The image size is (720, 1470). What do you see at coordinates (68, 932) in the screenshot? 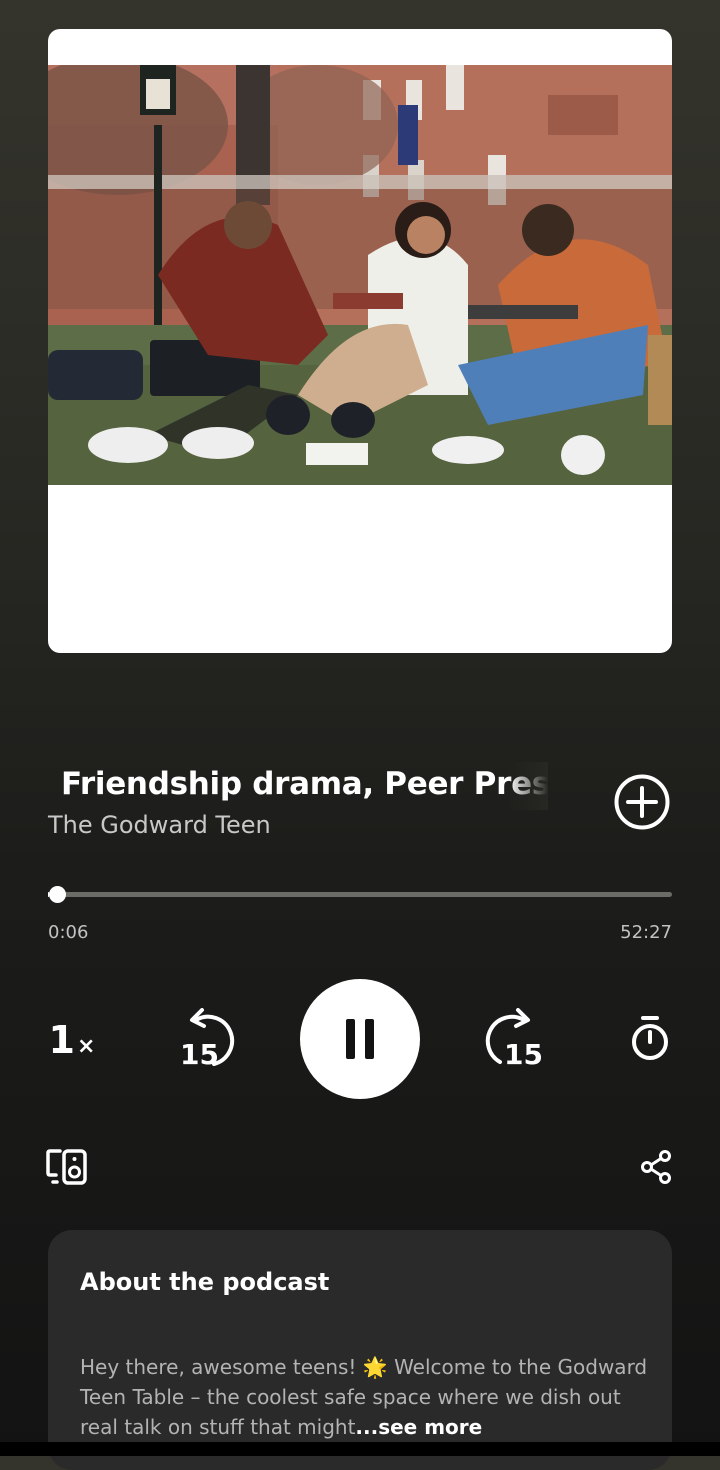
I see `elapsed-time: 0:06` at bounding box center [68, 932].